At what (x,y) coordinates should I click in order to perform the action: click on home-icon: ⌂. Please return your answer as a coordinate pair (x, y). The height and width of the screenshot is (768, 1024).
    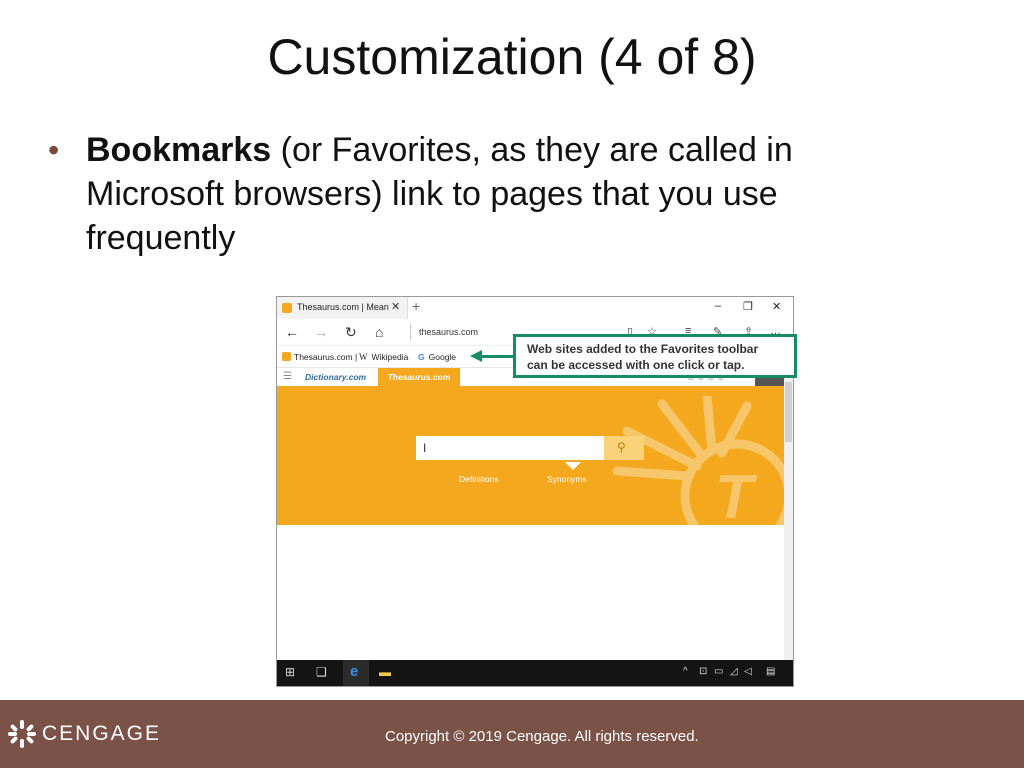
    Looking at the image, I should click on (379, 332).